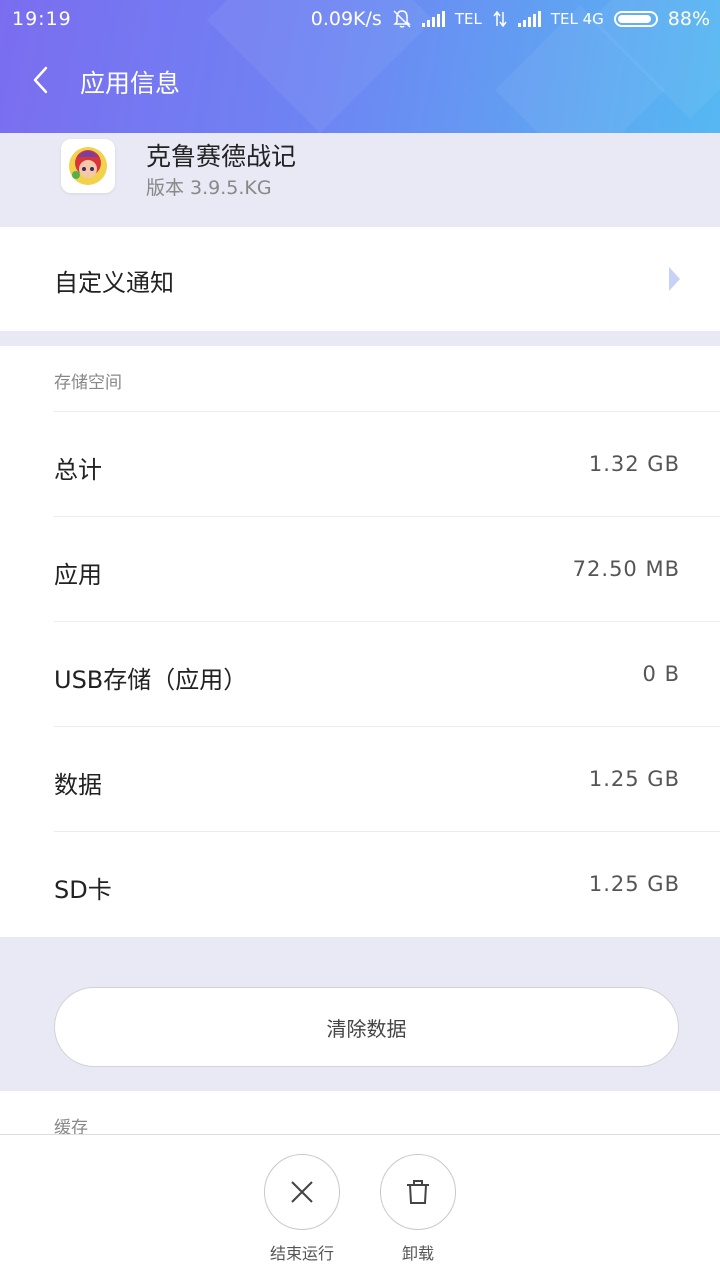  I want to click on network-speed: 0.09K/s, so click(346, 19).